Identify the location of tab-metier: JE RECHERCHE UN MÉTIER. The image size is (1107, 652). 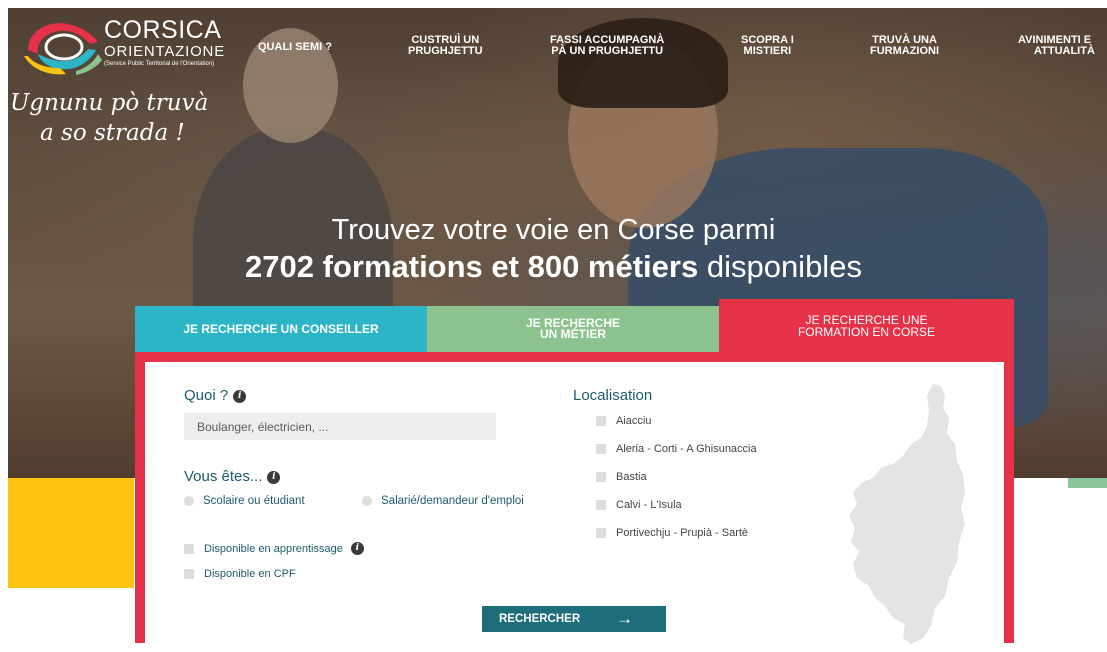
(573, 329).